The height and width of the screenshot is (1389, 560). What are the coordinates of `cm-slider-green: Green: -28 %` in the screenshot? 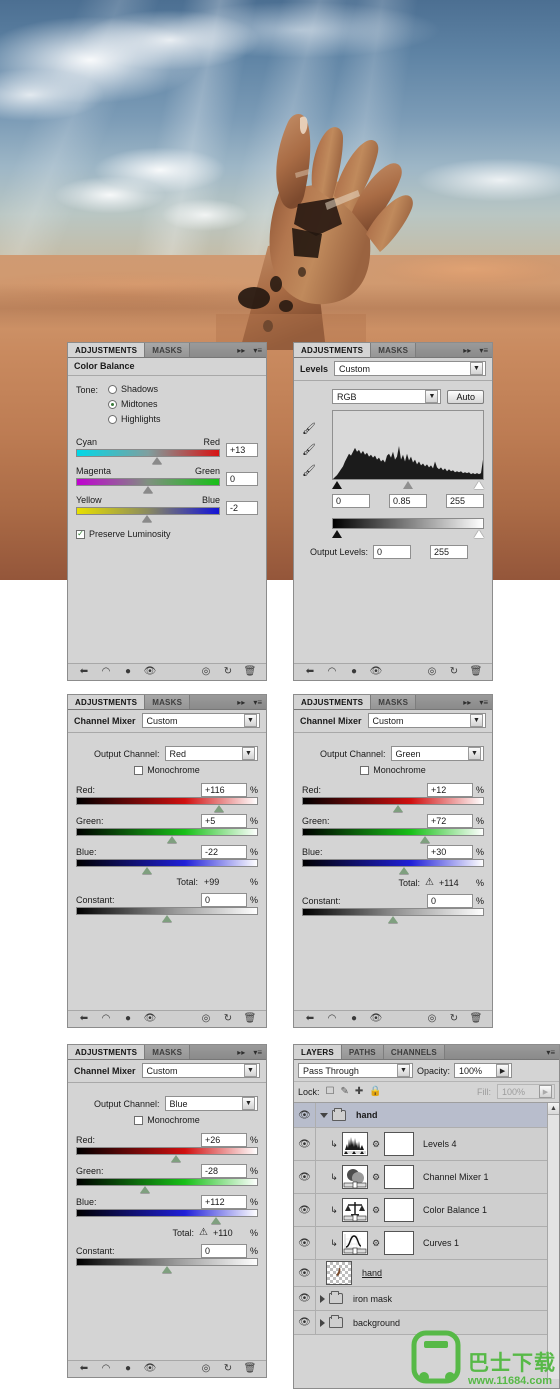 It's located at (167, 1178).